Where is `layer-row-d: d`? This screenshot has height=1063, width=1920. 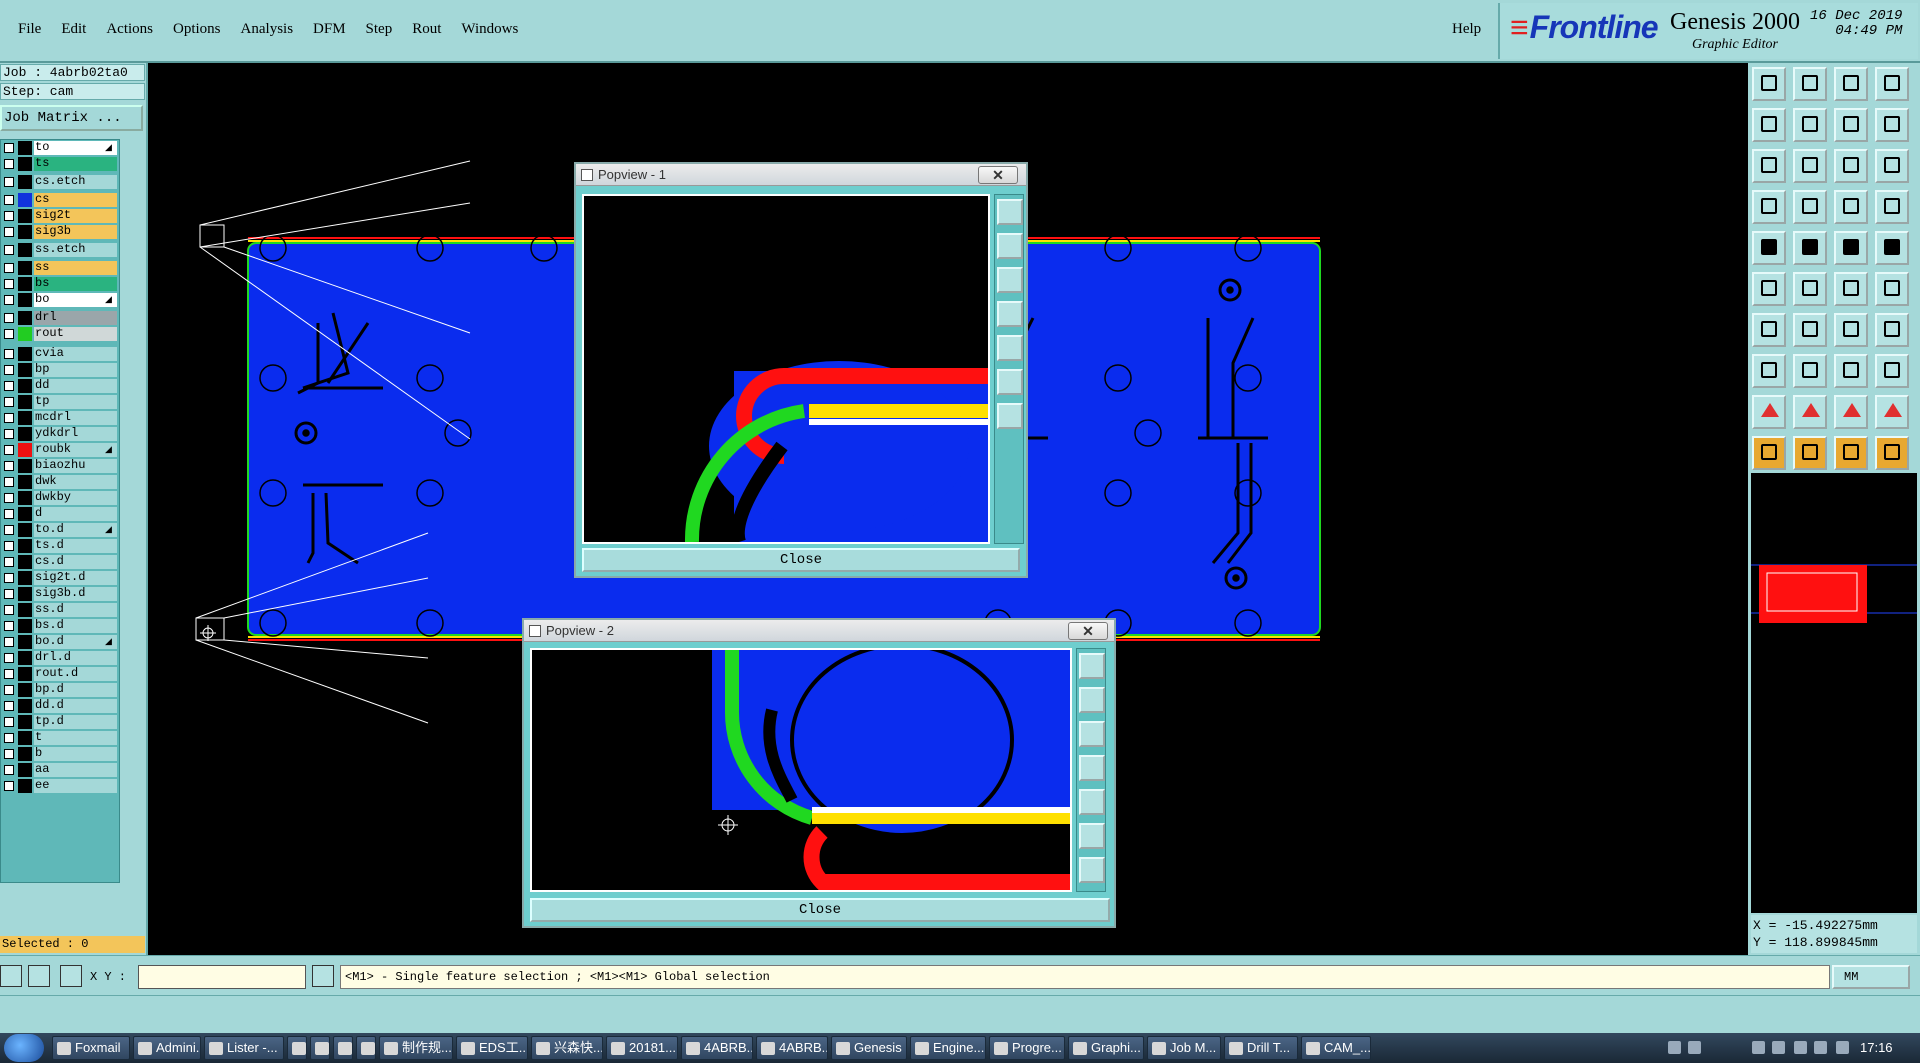 layer-row-d: d is located at coordinates (60, 514).